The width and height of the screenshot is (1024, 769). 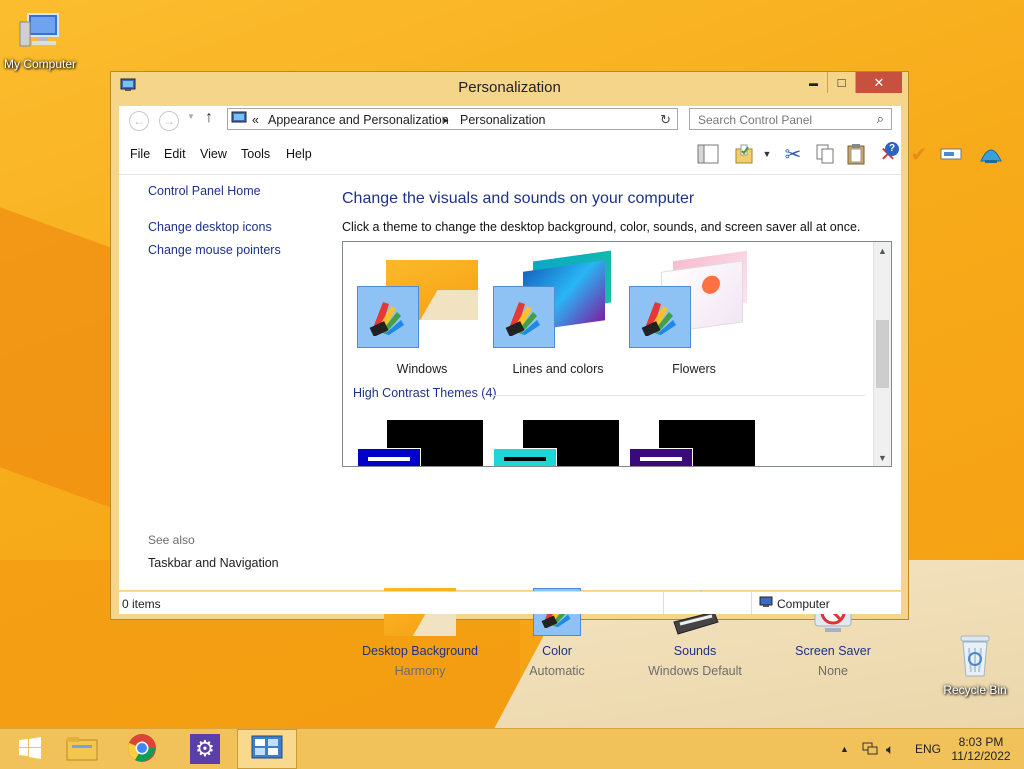 I want to click on rename-icon, so click(x=951, y=154).